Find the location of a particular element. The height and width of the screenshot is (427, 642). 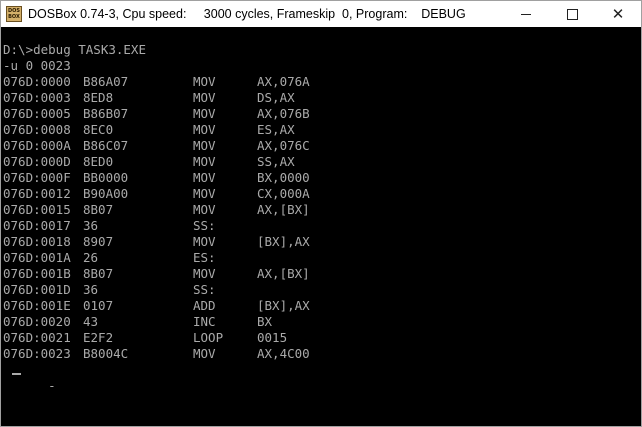

listing-row: 076D:000A B86C07 MOV AX,076C is located at coordinates (322, 146).